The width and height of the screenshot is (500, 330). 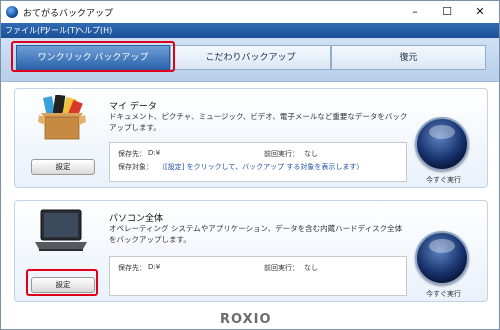 I want to click on settings-highlight-box, so click(x=62, y=282).